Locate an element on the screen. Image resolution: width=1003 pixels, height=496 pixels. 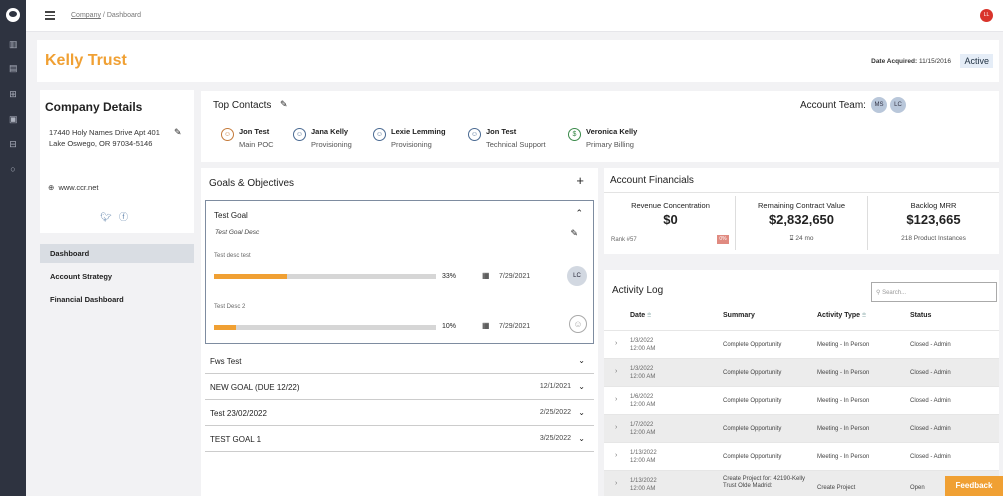
feedback-button: Feedback is located at coordinates (974, 486).